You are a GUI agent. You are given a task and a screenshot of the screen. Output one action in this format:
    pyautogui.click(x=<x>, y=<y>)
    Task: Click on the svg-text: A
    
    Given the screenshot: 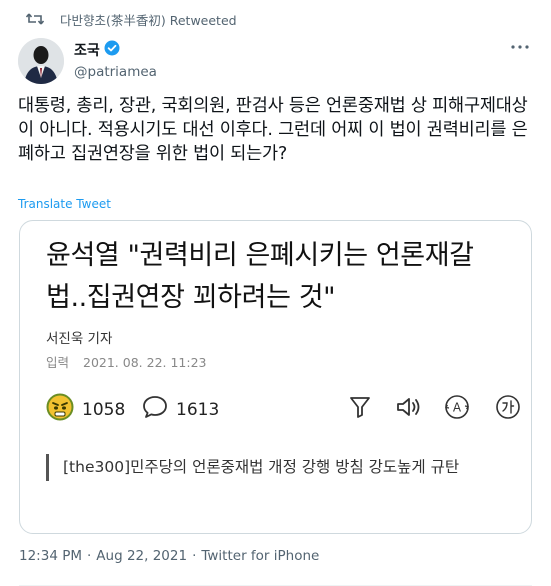 What is the action you would take?
    pyautogui.click(x=457, y=408)
    